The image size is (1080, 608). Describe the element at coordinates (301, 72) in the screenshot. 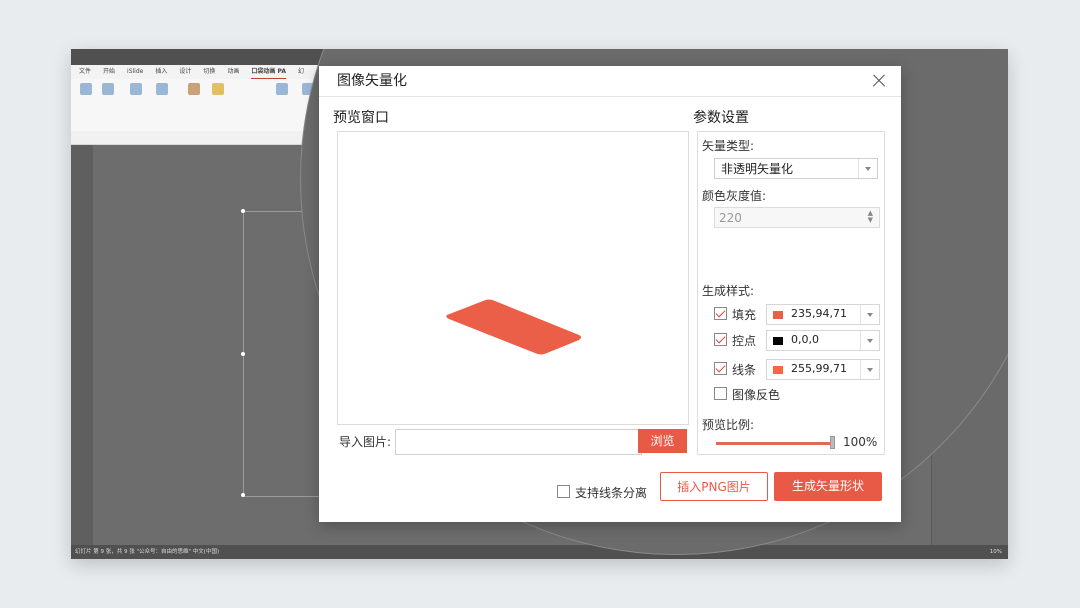

I see `tab-slideshow: 幻` at that location.